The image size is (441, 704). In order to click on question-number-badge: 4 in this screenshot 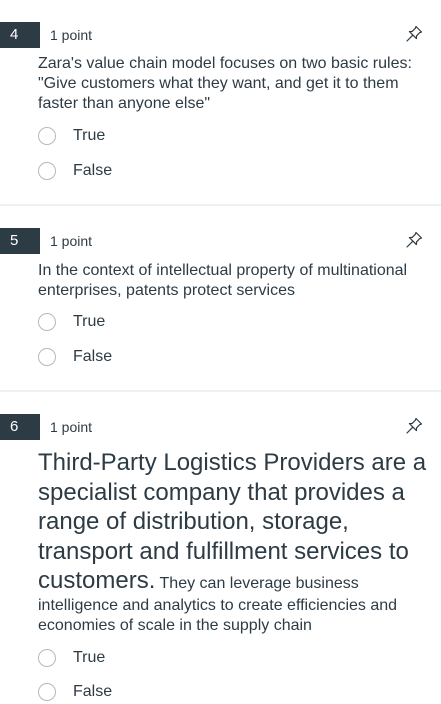, I will do `click(20, 35)`.